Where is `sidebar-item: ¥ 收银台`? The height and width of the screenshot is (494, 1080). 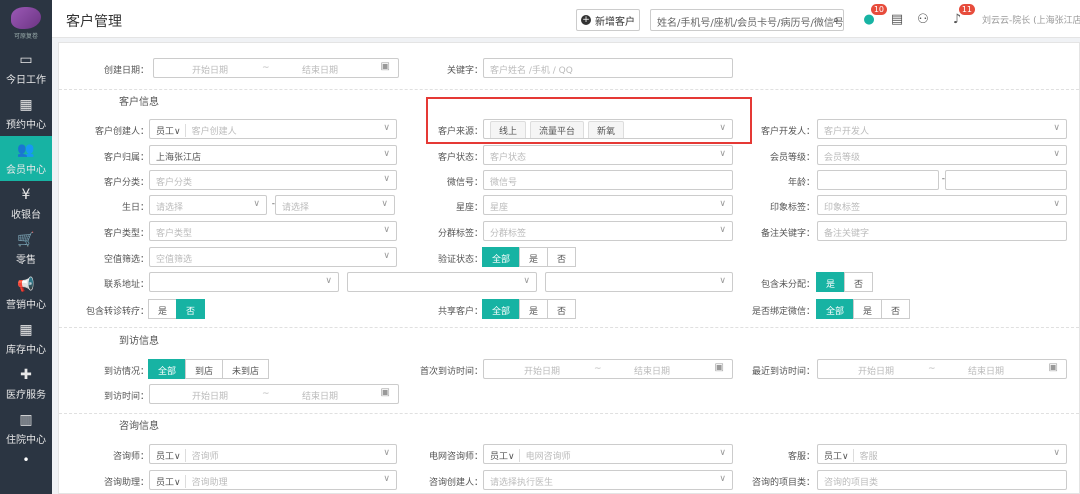 sidebar-item: ¥ 收银台 is located at coordinates (26, 203).